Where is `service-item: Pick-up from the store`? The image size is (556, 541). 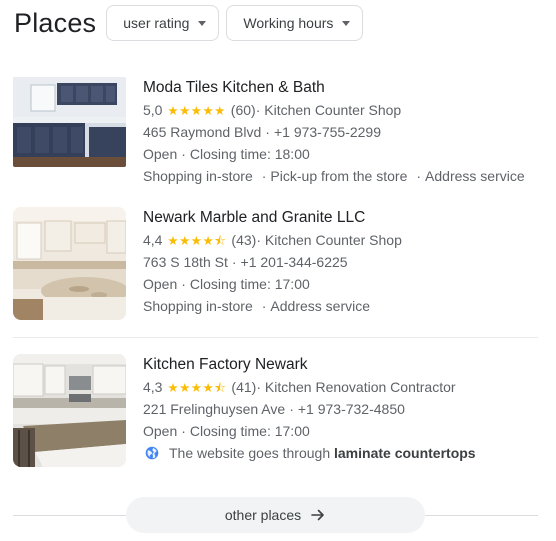
service-item: Pick-up from the store is located at coordinates (339, 176).